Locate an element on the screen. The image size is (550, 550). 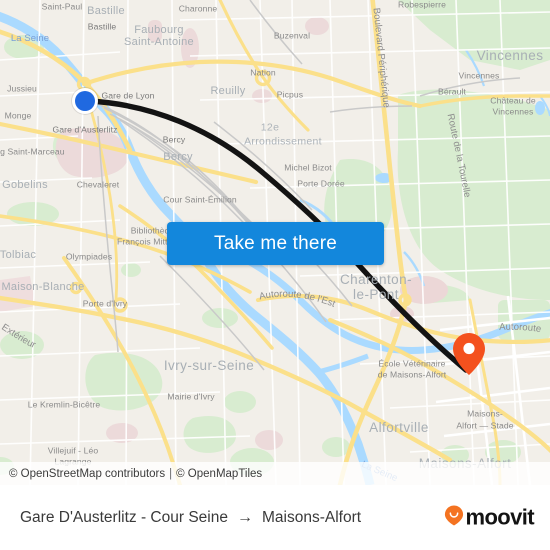
attribution-openmaptiles: © OpenMapTiles is located at coordinates (219, 474).